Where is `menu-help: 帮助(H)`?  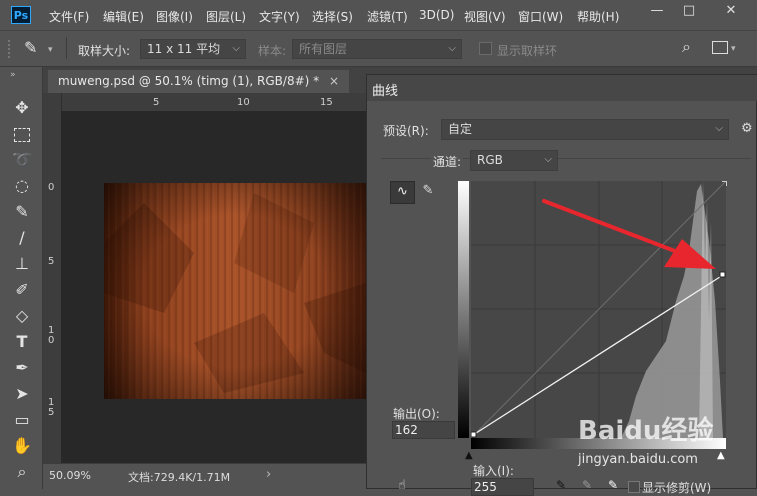 menu-help: 帮助(H) is located at coordinates (598, 16).